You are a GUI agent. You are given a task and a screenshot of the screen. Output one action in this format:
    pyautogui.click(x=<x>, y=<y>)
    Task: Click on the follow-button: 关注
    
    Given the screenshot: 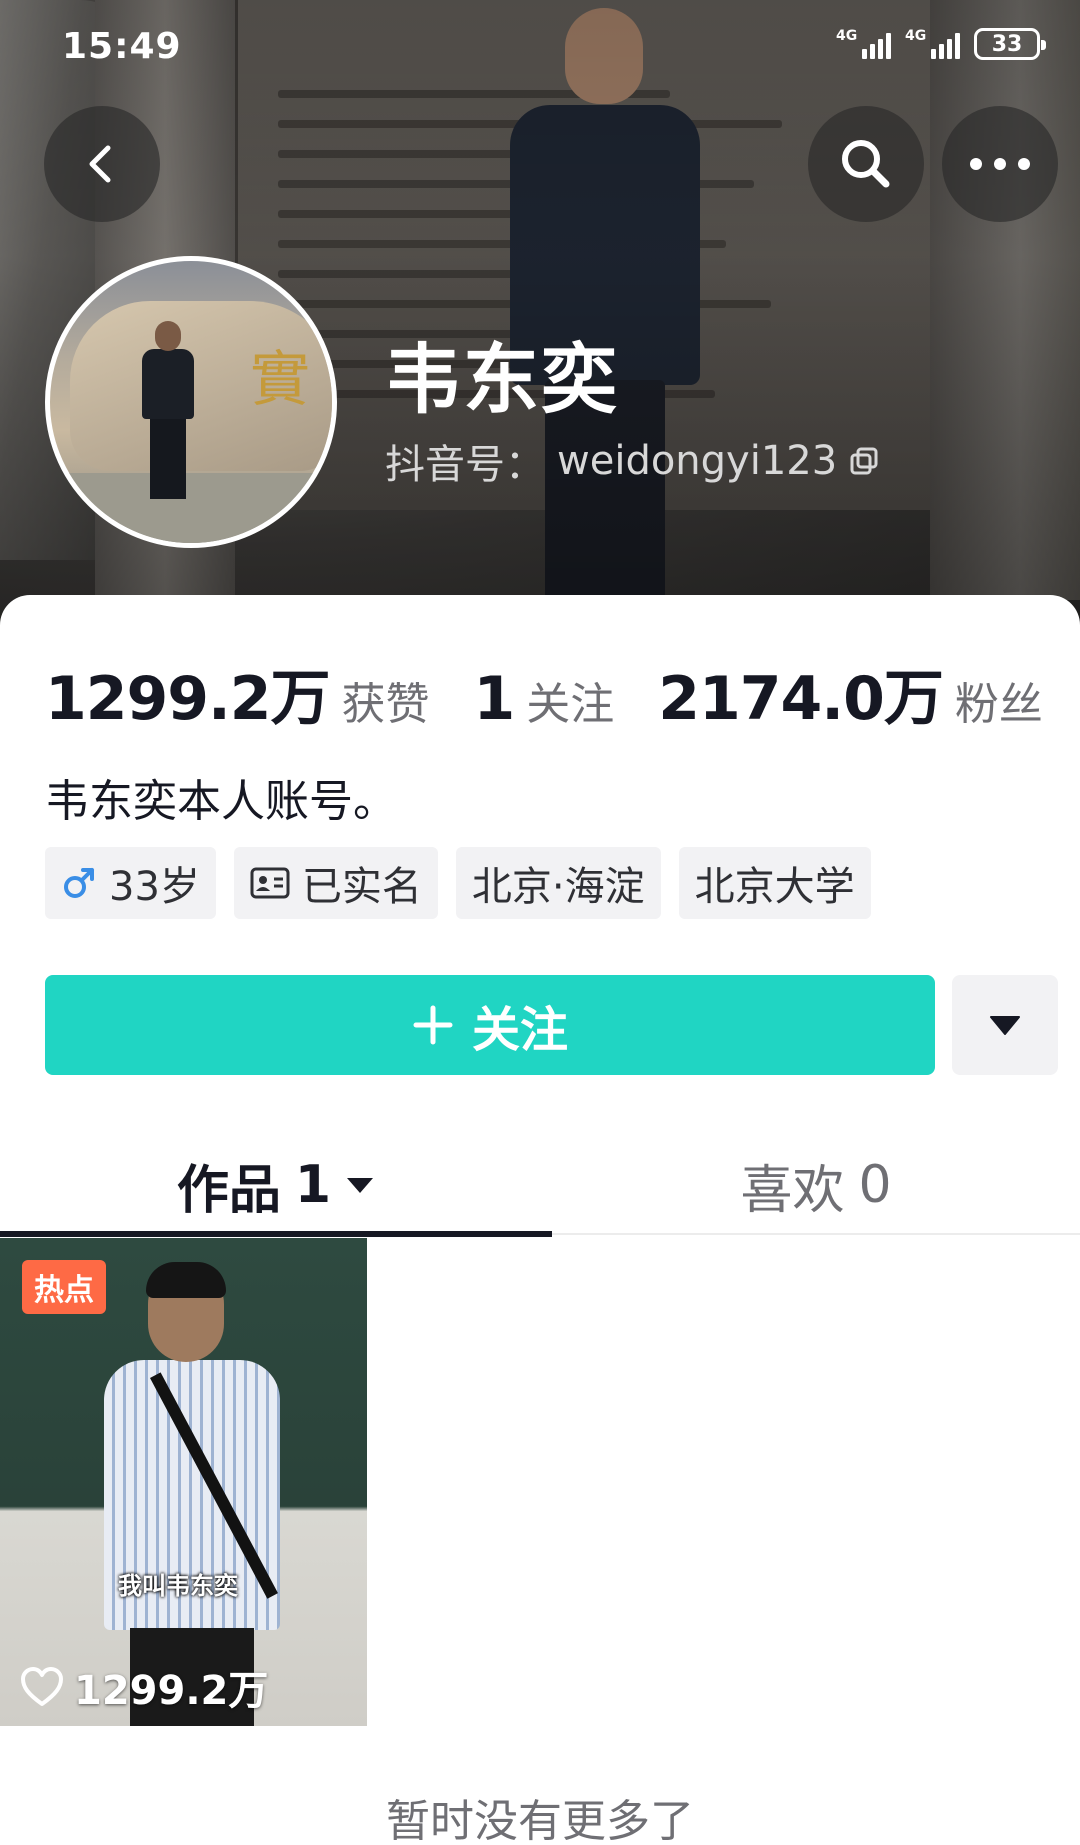 What is the action you would take?
    pyautogui.click(x=490, y=1025)
    